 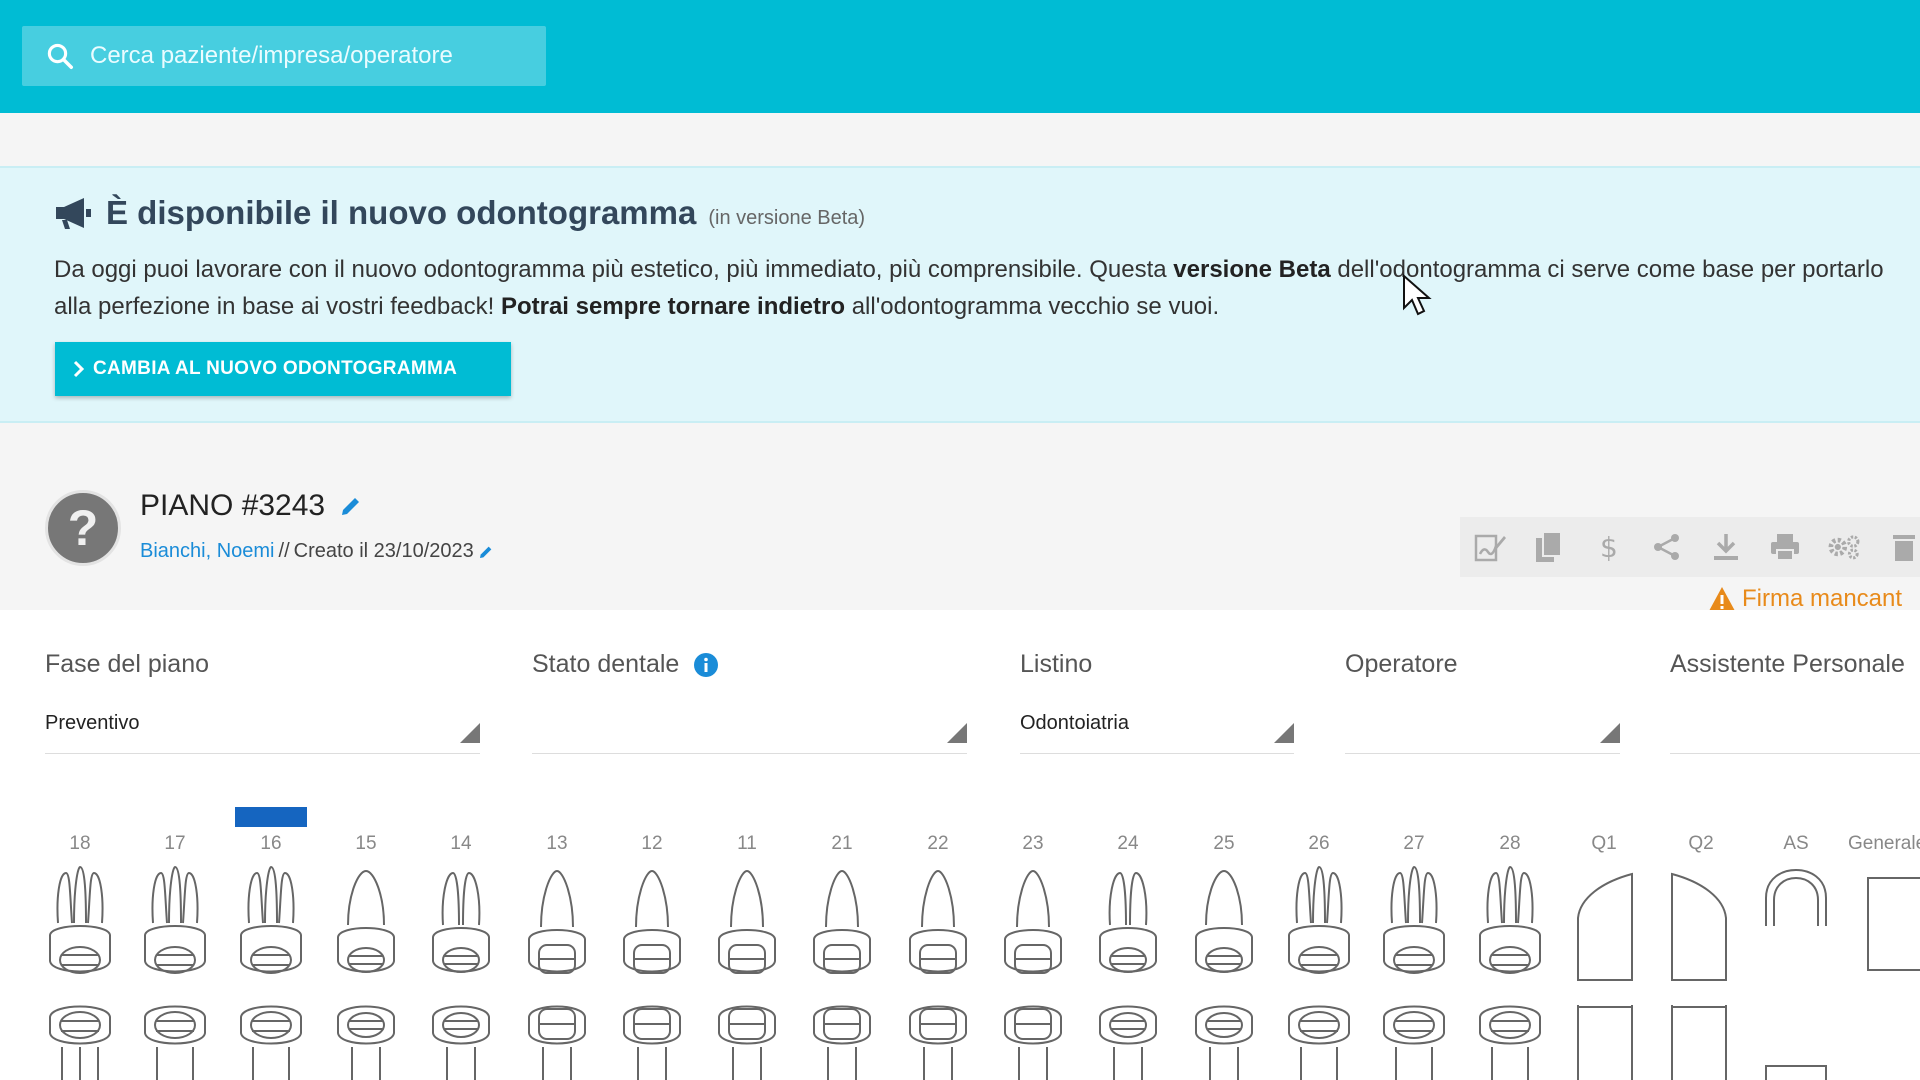 What do you see at coordinates (1128, 925) in the screenshot?
I see `tooth-24-icon` at bounding box center [1128, 925].